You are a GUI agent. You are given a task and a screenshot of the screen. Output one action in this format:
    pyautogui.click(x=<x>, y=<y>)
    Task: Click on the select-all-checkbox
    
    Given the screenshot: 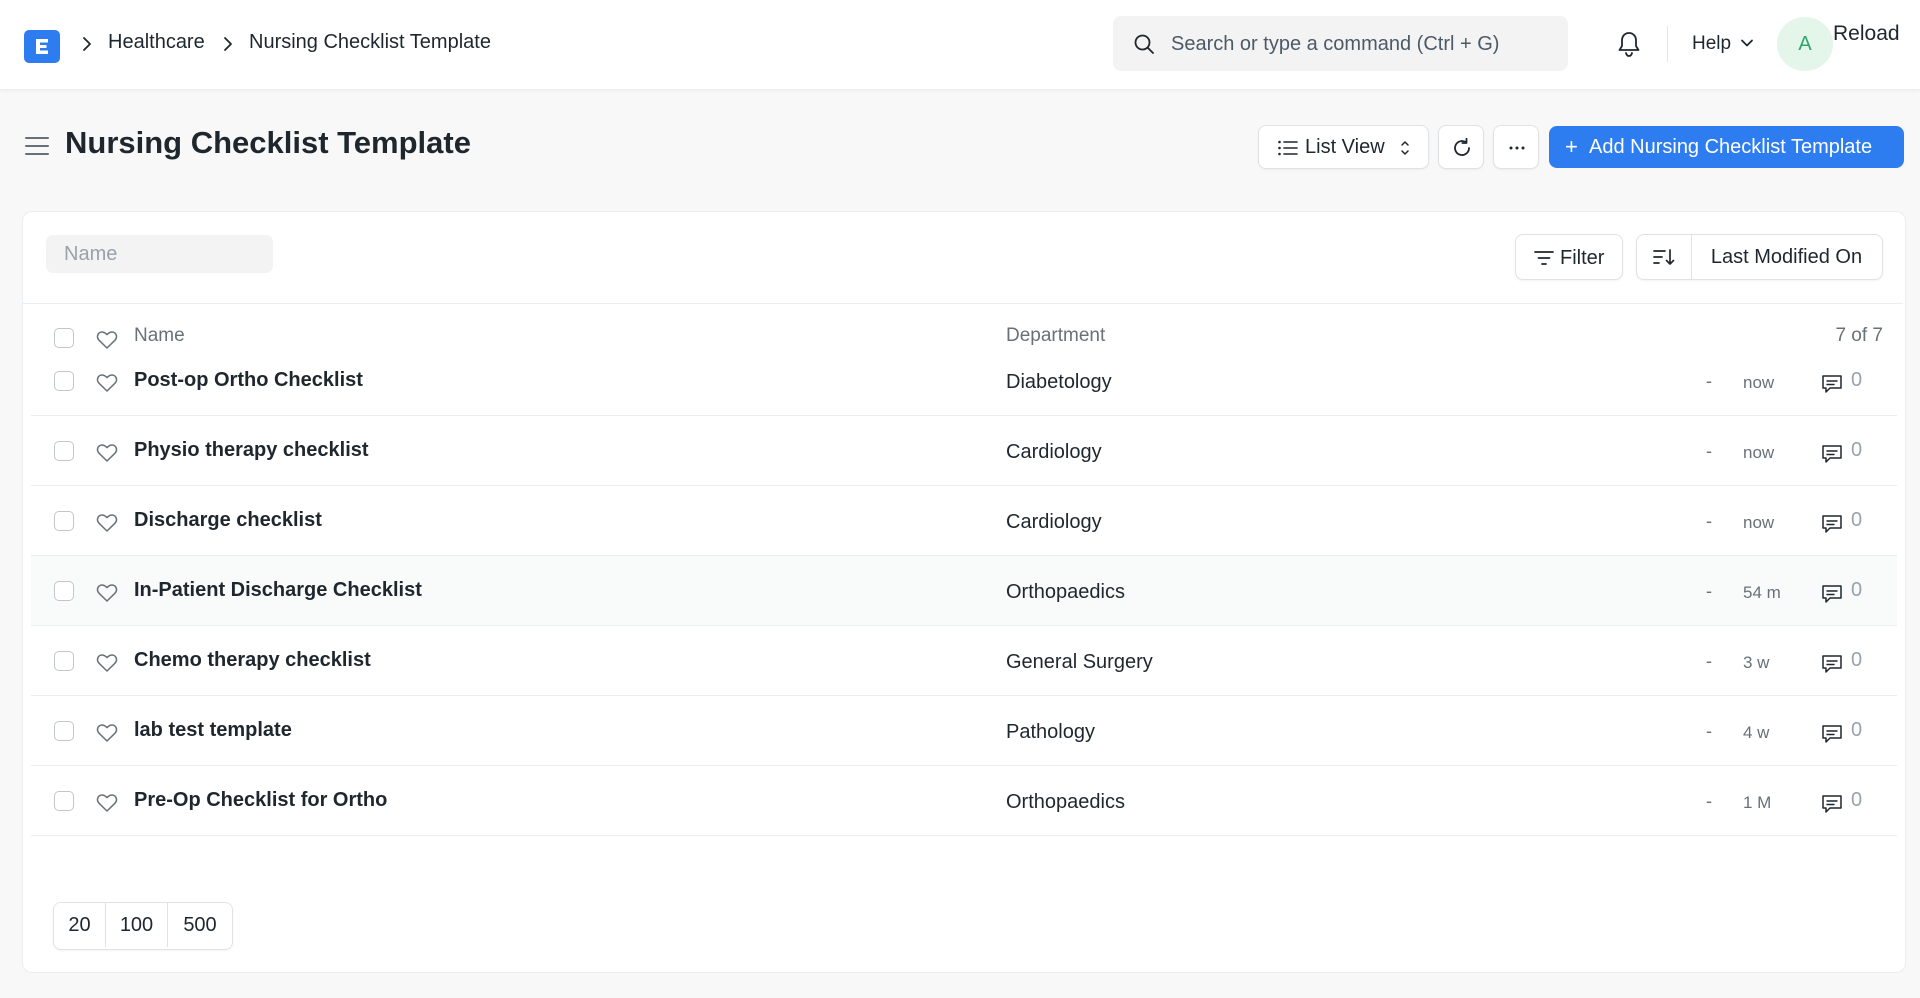 What is the action you would take?
    pyautogui.click(x=64, y=338)
    